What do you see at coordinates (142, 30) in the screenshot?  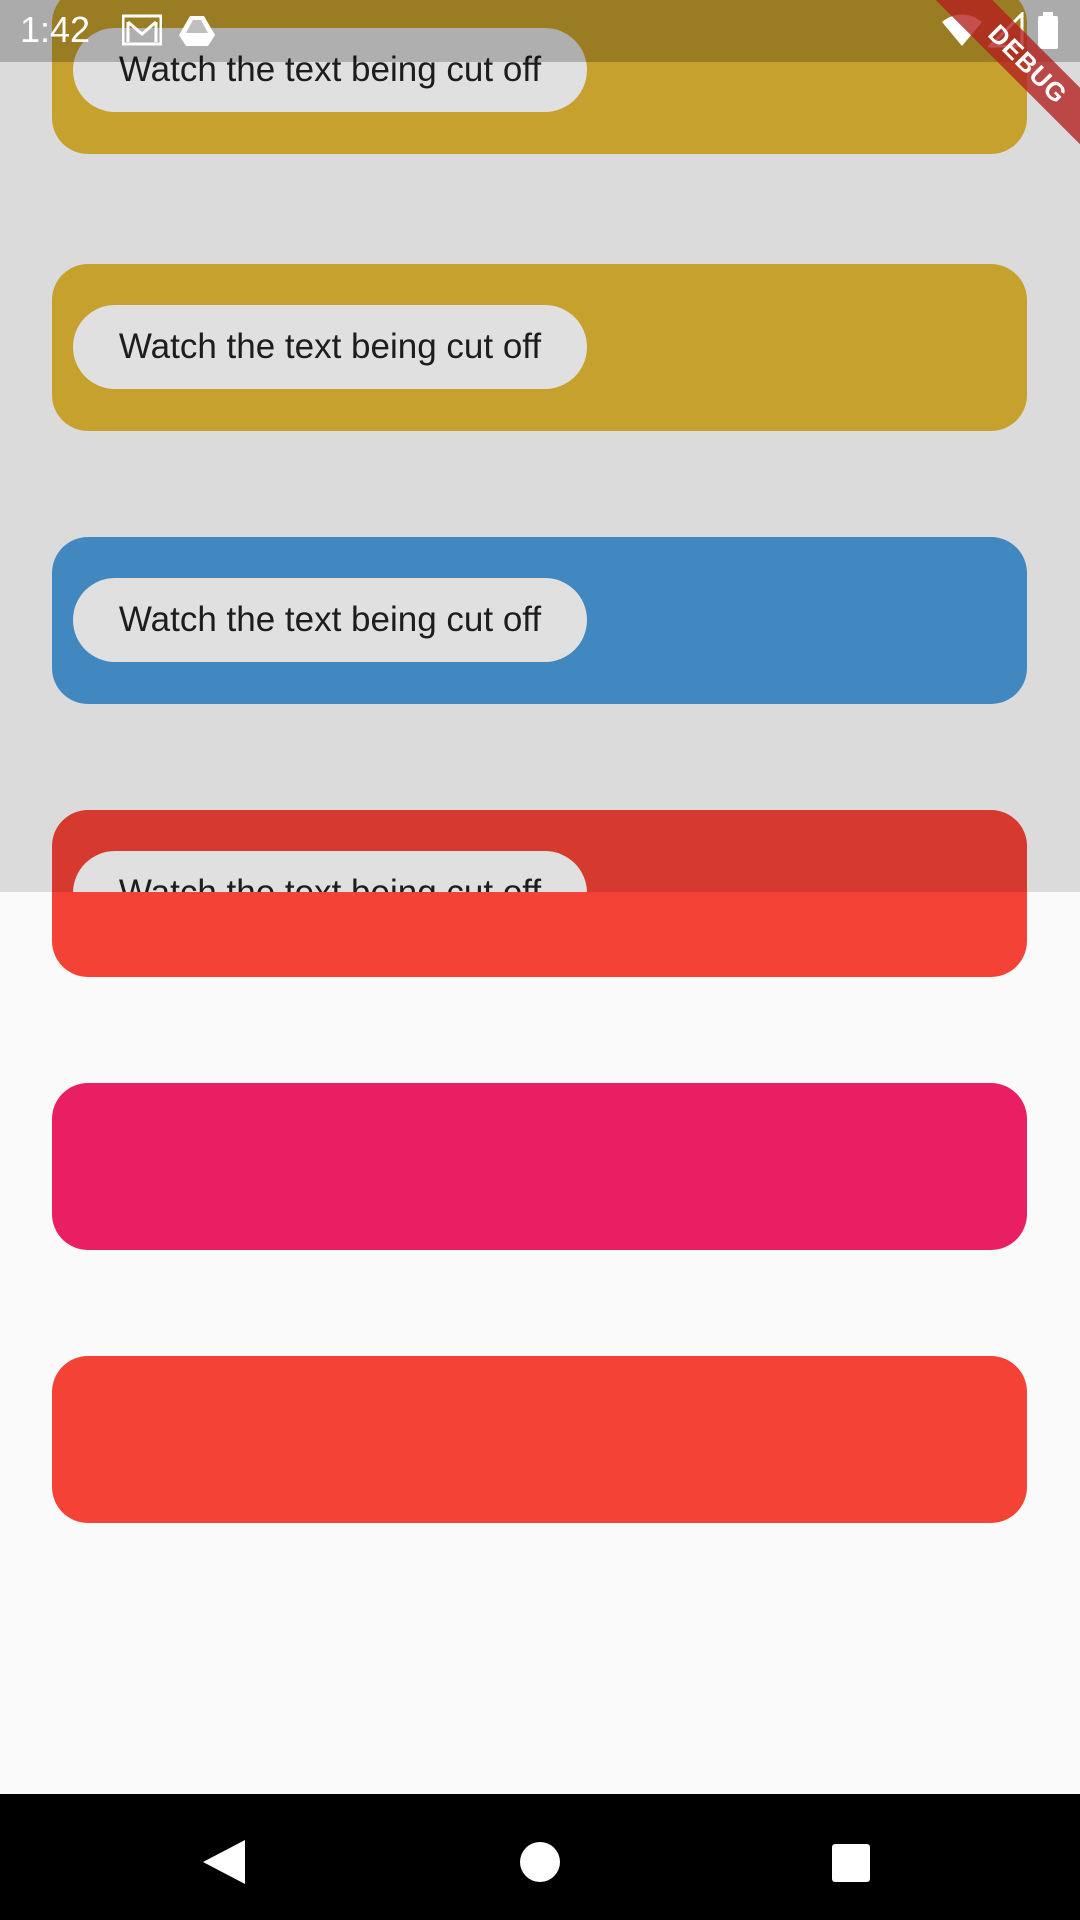 I see `gmail-icon` at bounding box center [142, 30].